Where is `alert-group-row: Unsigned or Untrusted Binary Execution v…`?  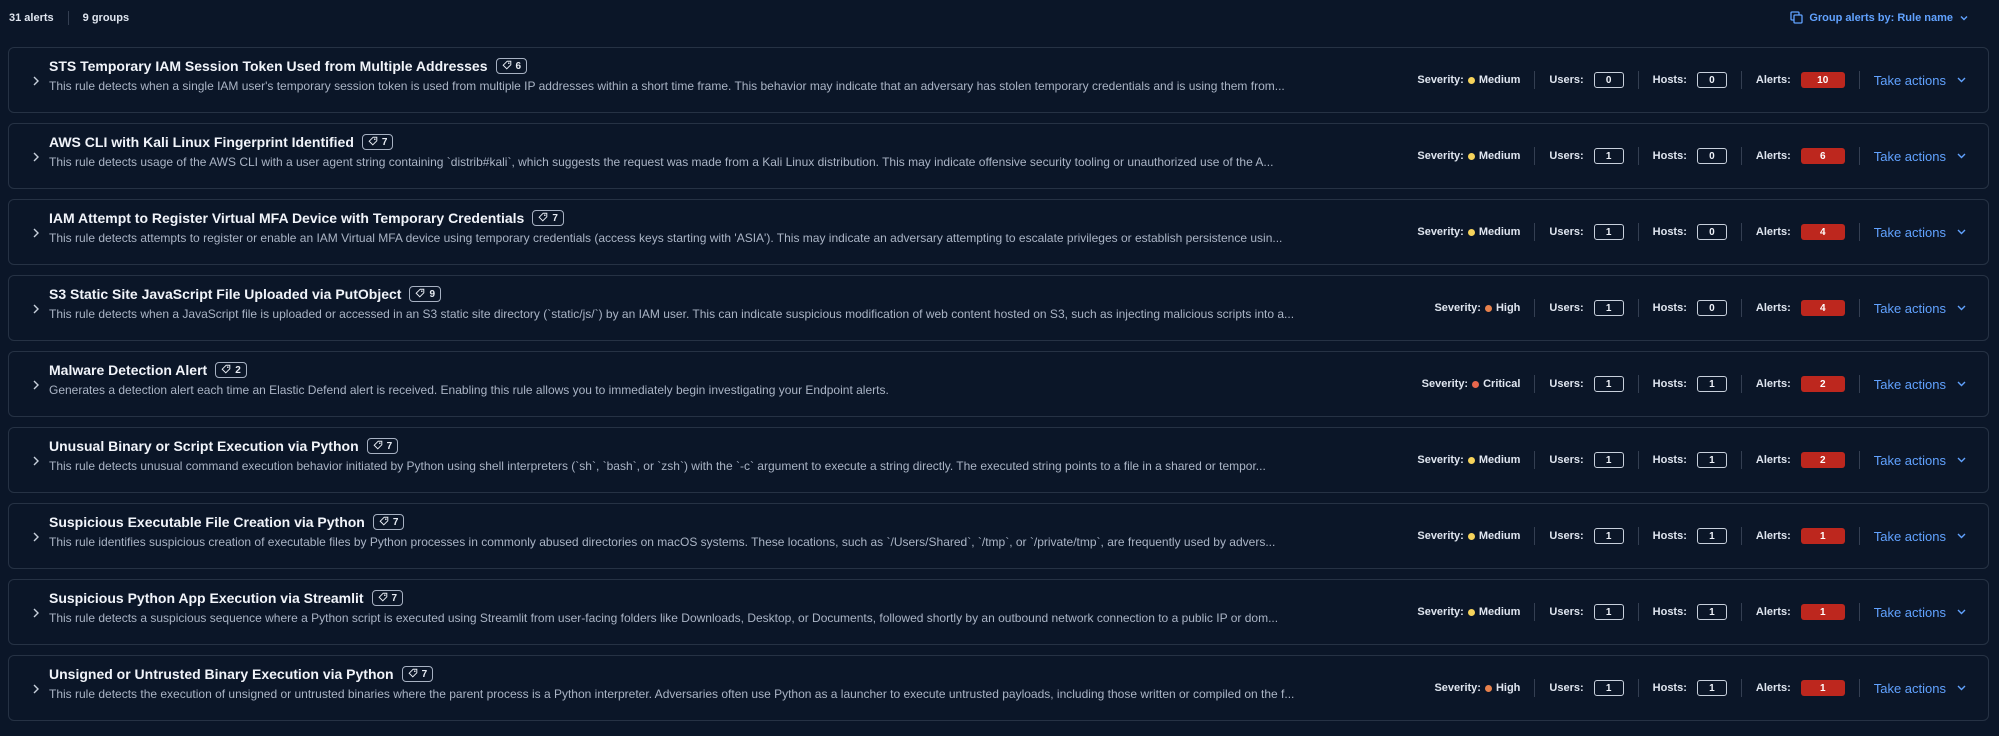 alert-group-row: Unsigned or Untrusted Binary Execution v… is located at coordinates (998, 688).